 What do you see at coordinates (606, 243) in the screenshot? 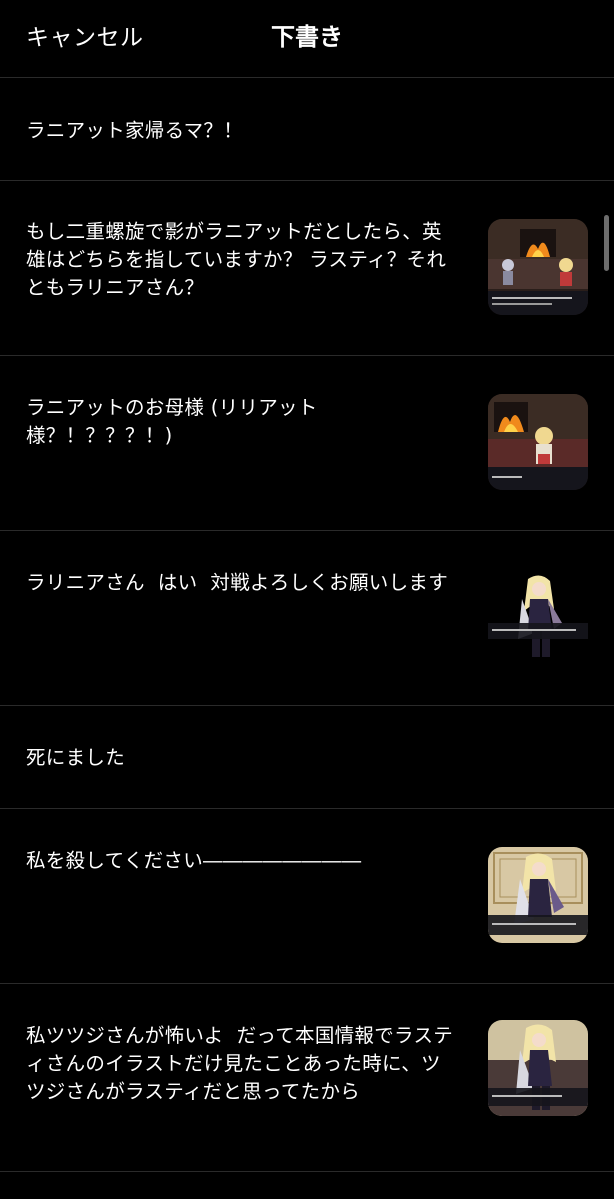
I see `scrollbar` at bounding box center [606, 243].